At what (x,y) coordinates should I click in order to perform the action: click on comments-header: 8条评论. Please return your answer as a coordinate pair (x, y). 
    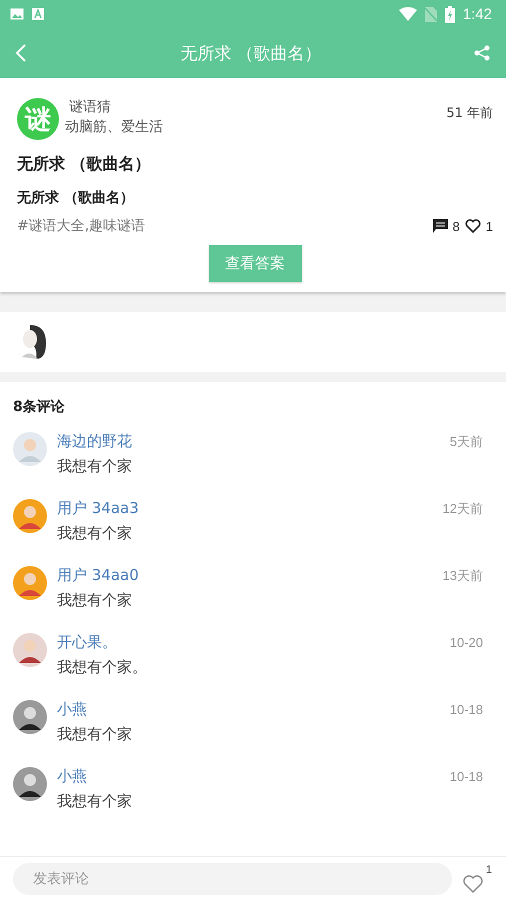
    Looking at the image, I should click on (39, 407).